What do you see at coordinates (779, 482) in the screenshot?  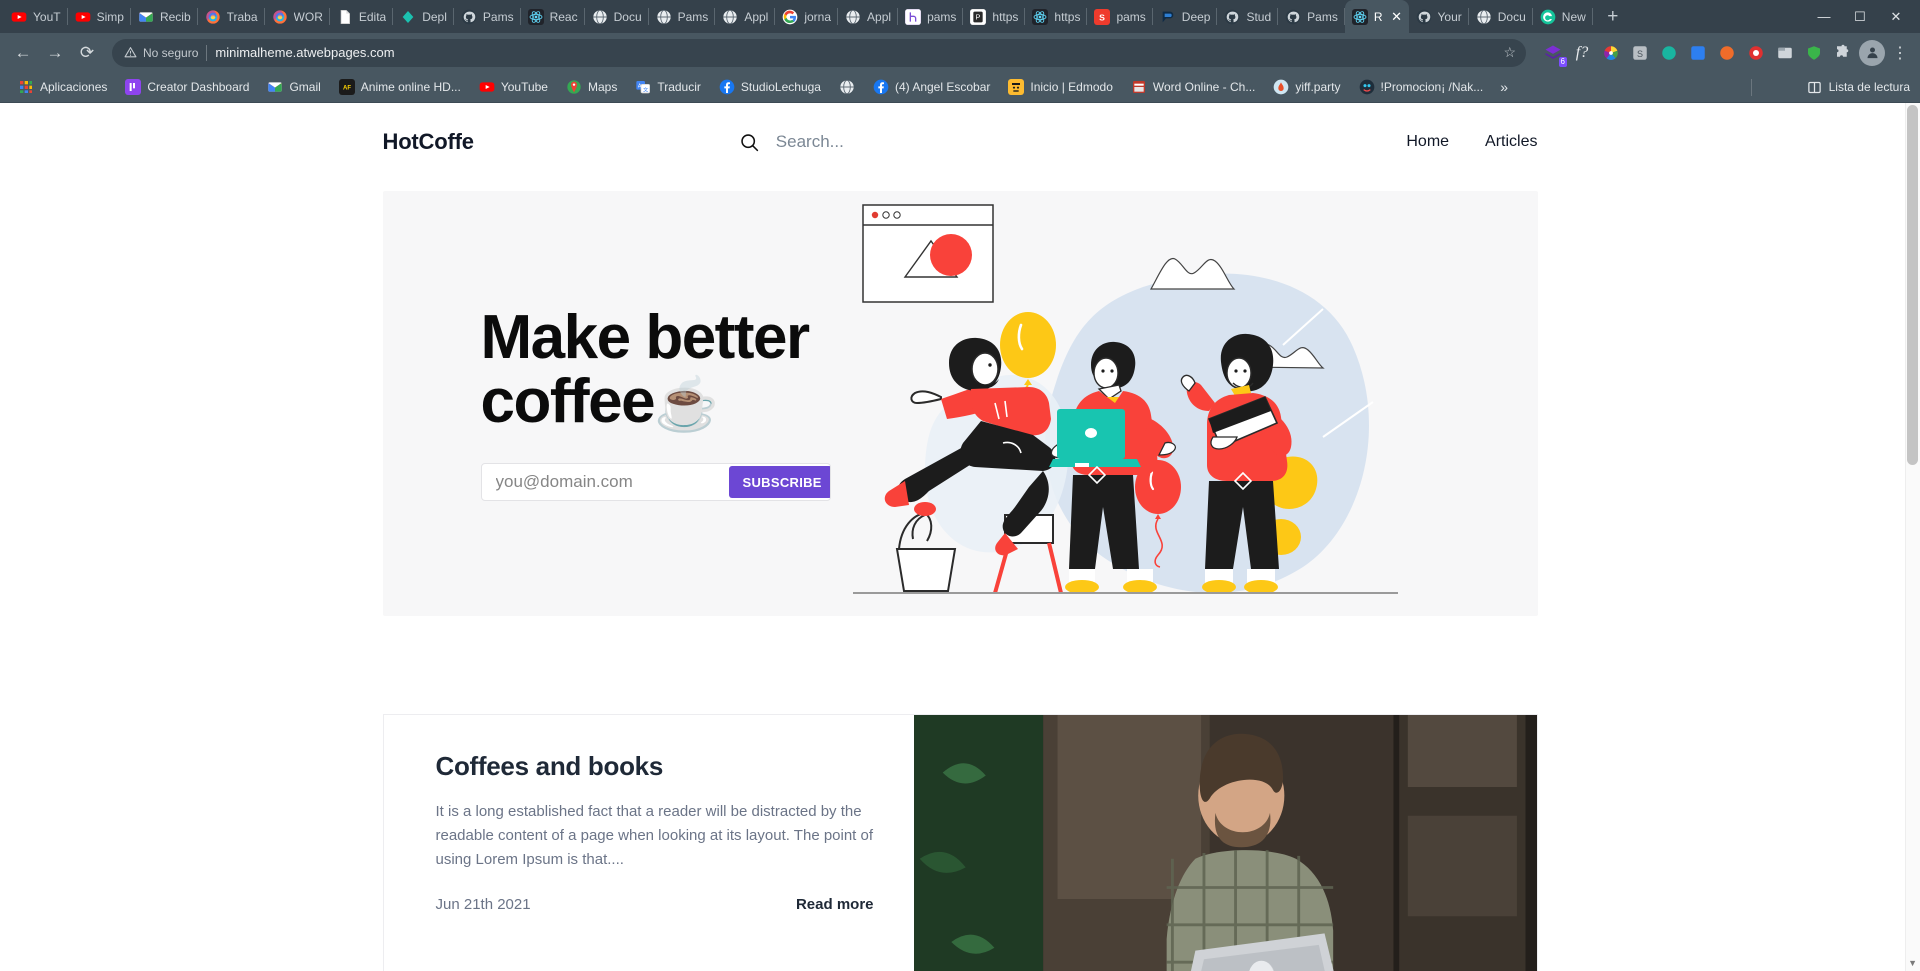 I see `subscribe-button: SUBSCRIBE` at bounding box center [779, 482].